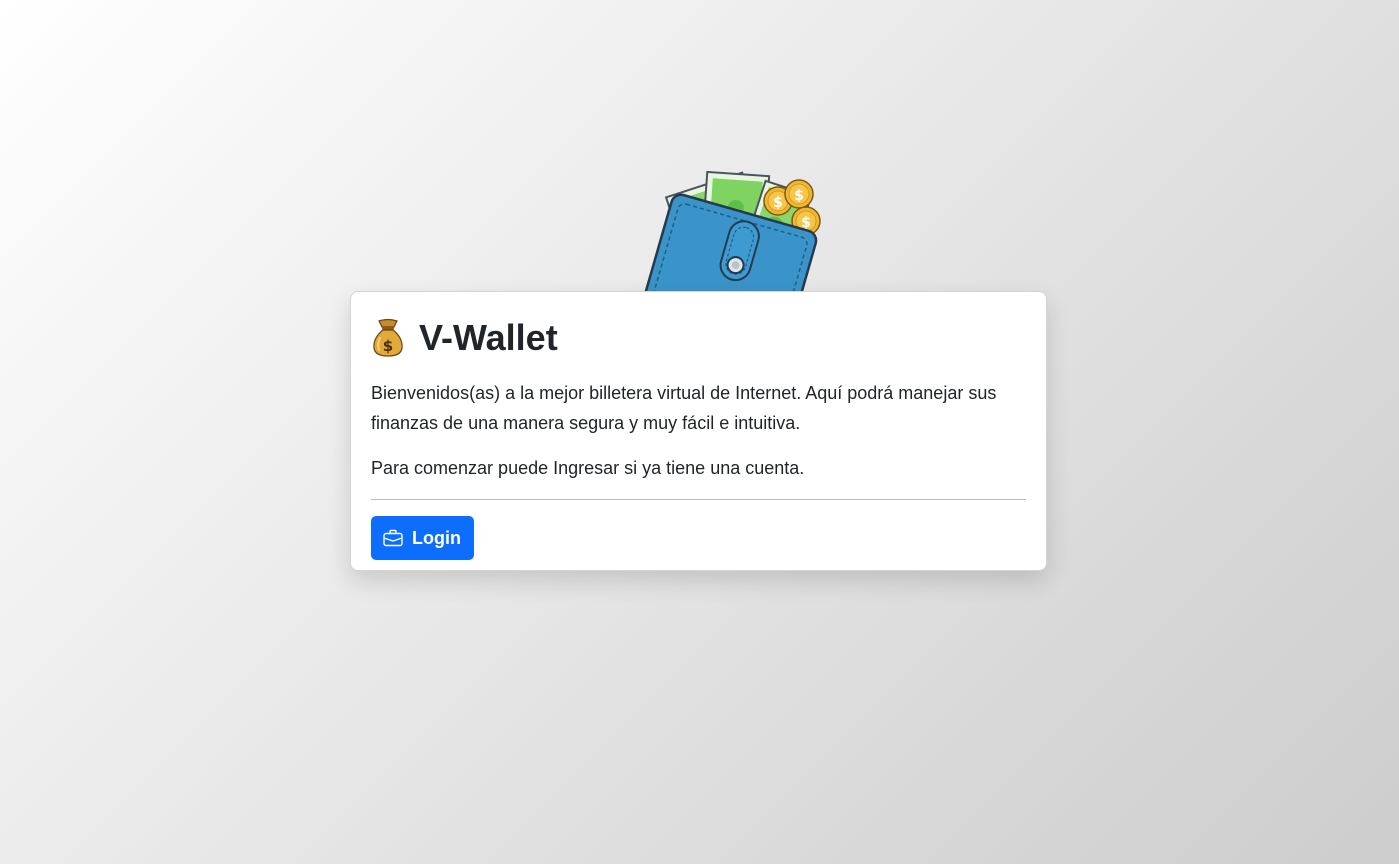 The image size is (1399, 864). I want to click on divider, so click(698, 499).